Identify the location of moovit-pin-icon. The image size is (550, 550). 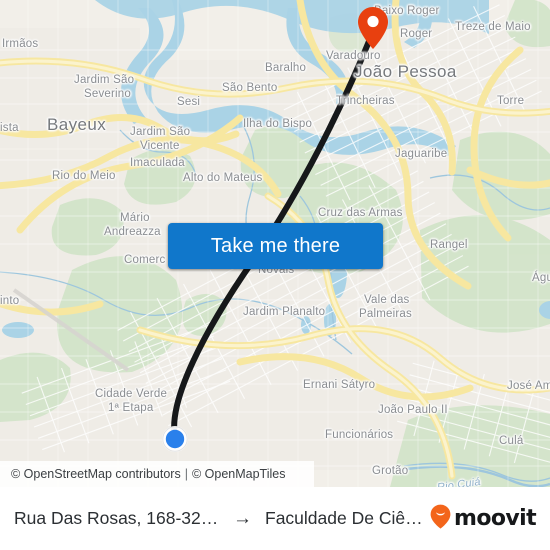
(440, 519).